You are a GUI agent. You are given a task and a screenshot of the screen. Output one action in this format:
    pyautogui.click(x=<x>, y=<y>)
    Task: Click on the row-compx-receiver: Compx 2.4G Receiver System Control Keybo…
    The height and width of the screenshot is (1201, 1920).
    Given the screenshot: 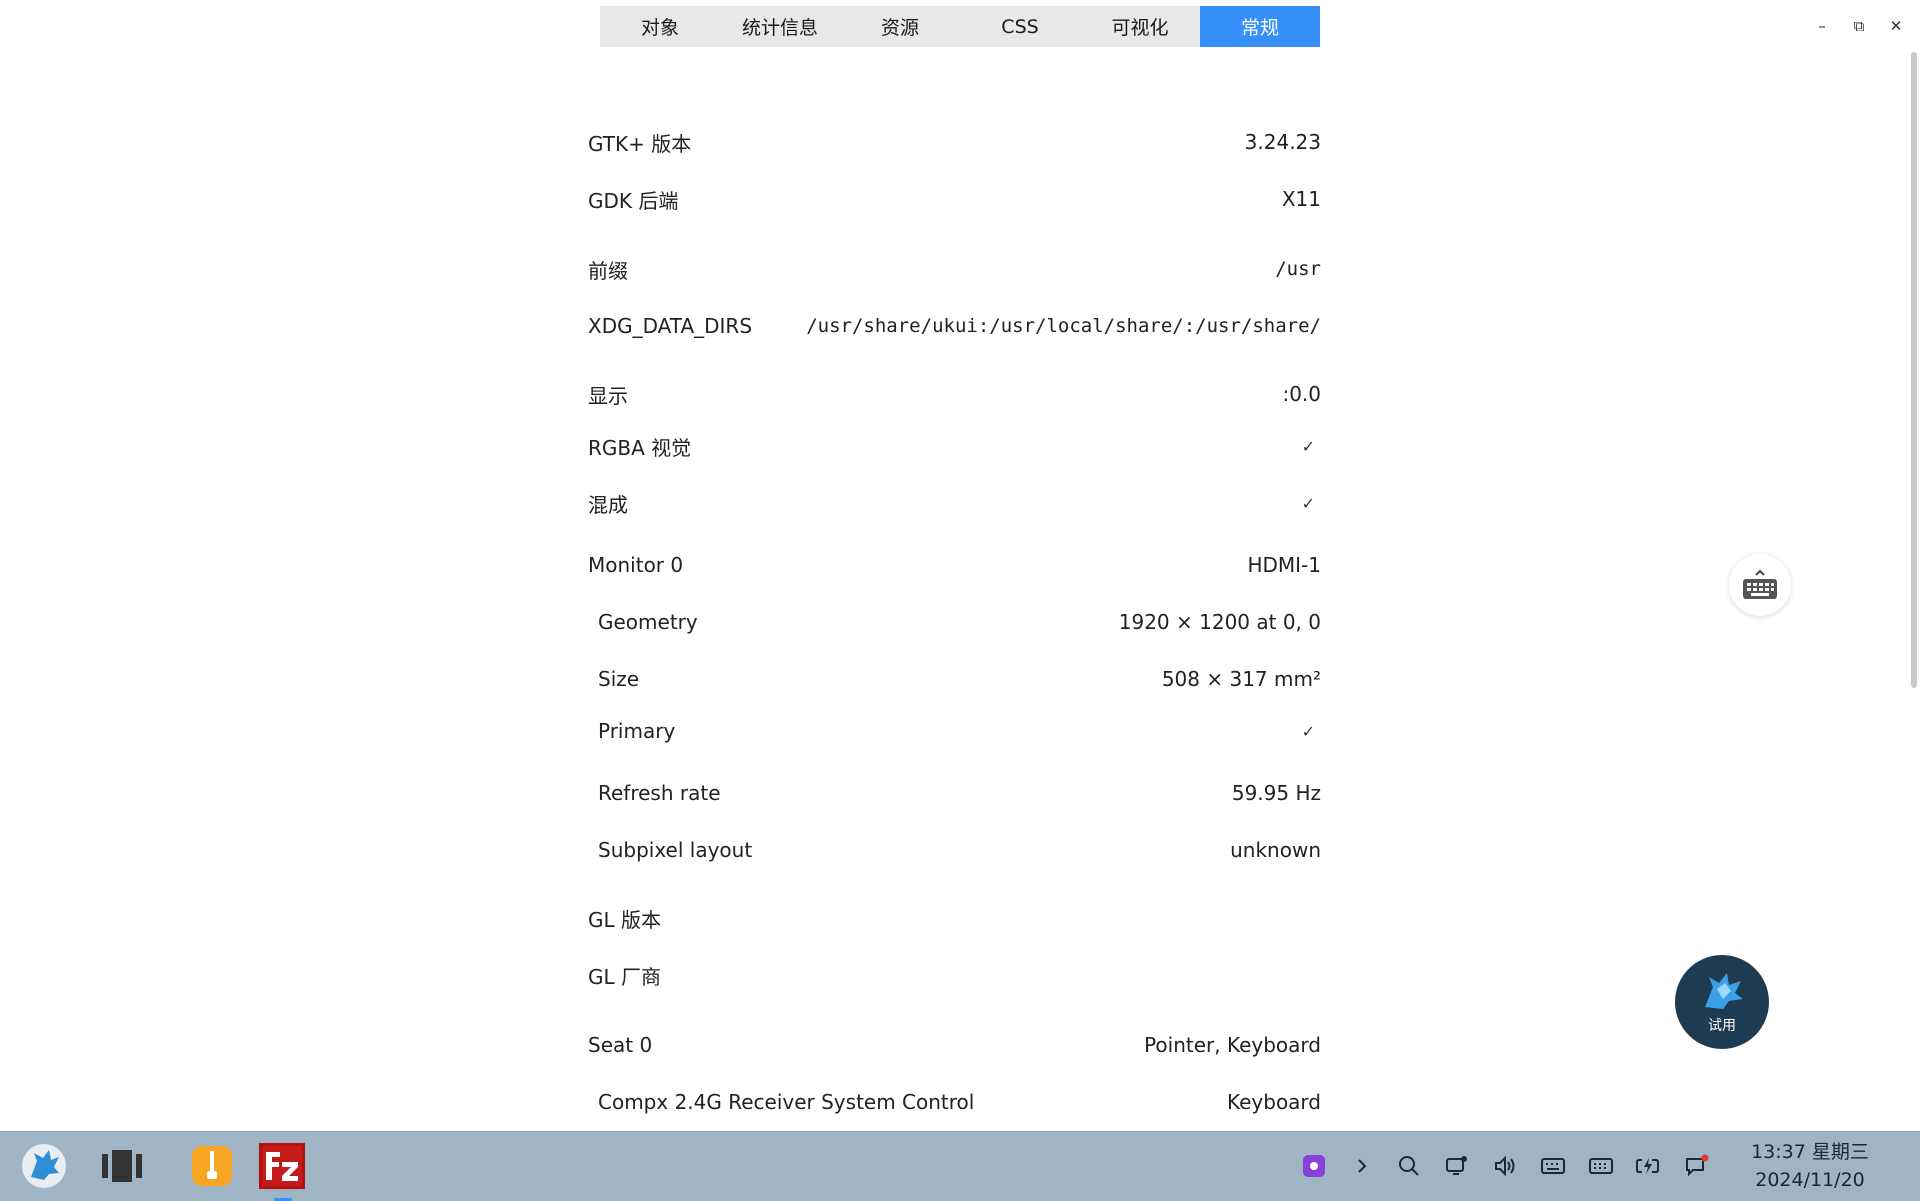 What is the action you would take?
    pyautogui.click(x=954, y=1102)
    